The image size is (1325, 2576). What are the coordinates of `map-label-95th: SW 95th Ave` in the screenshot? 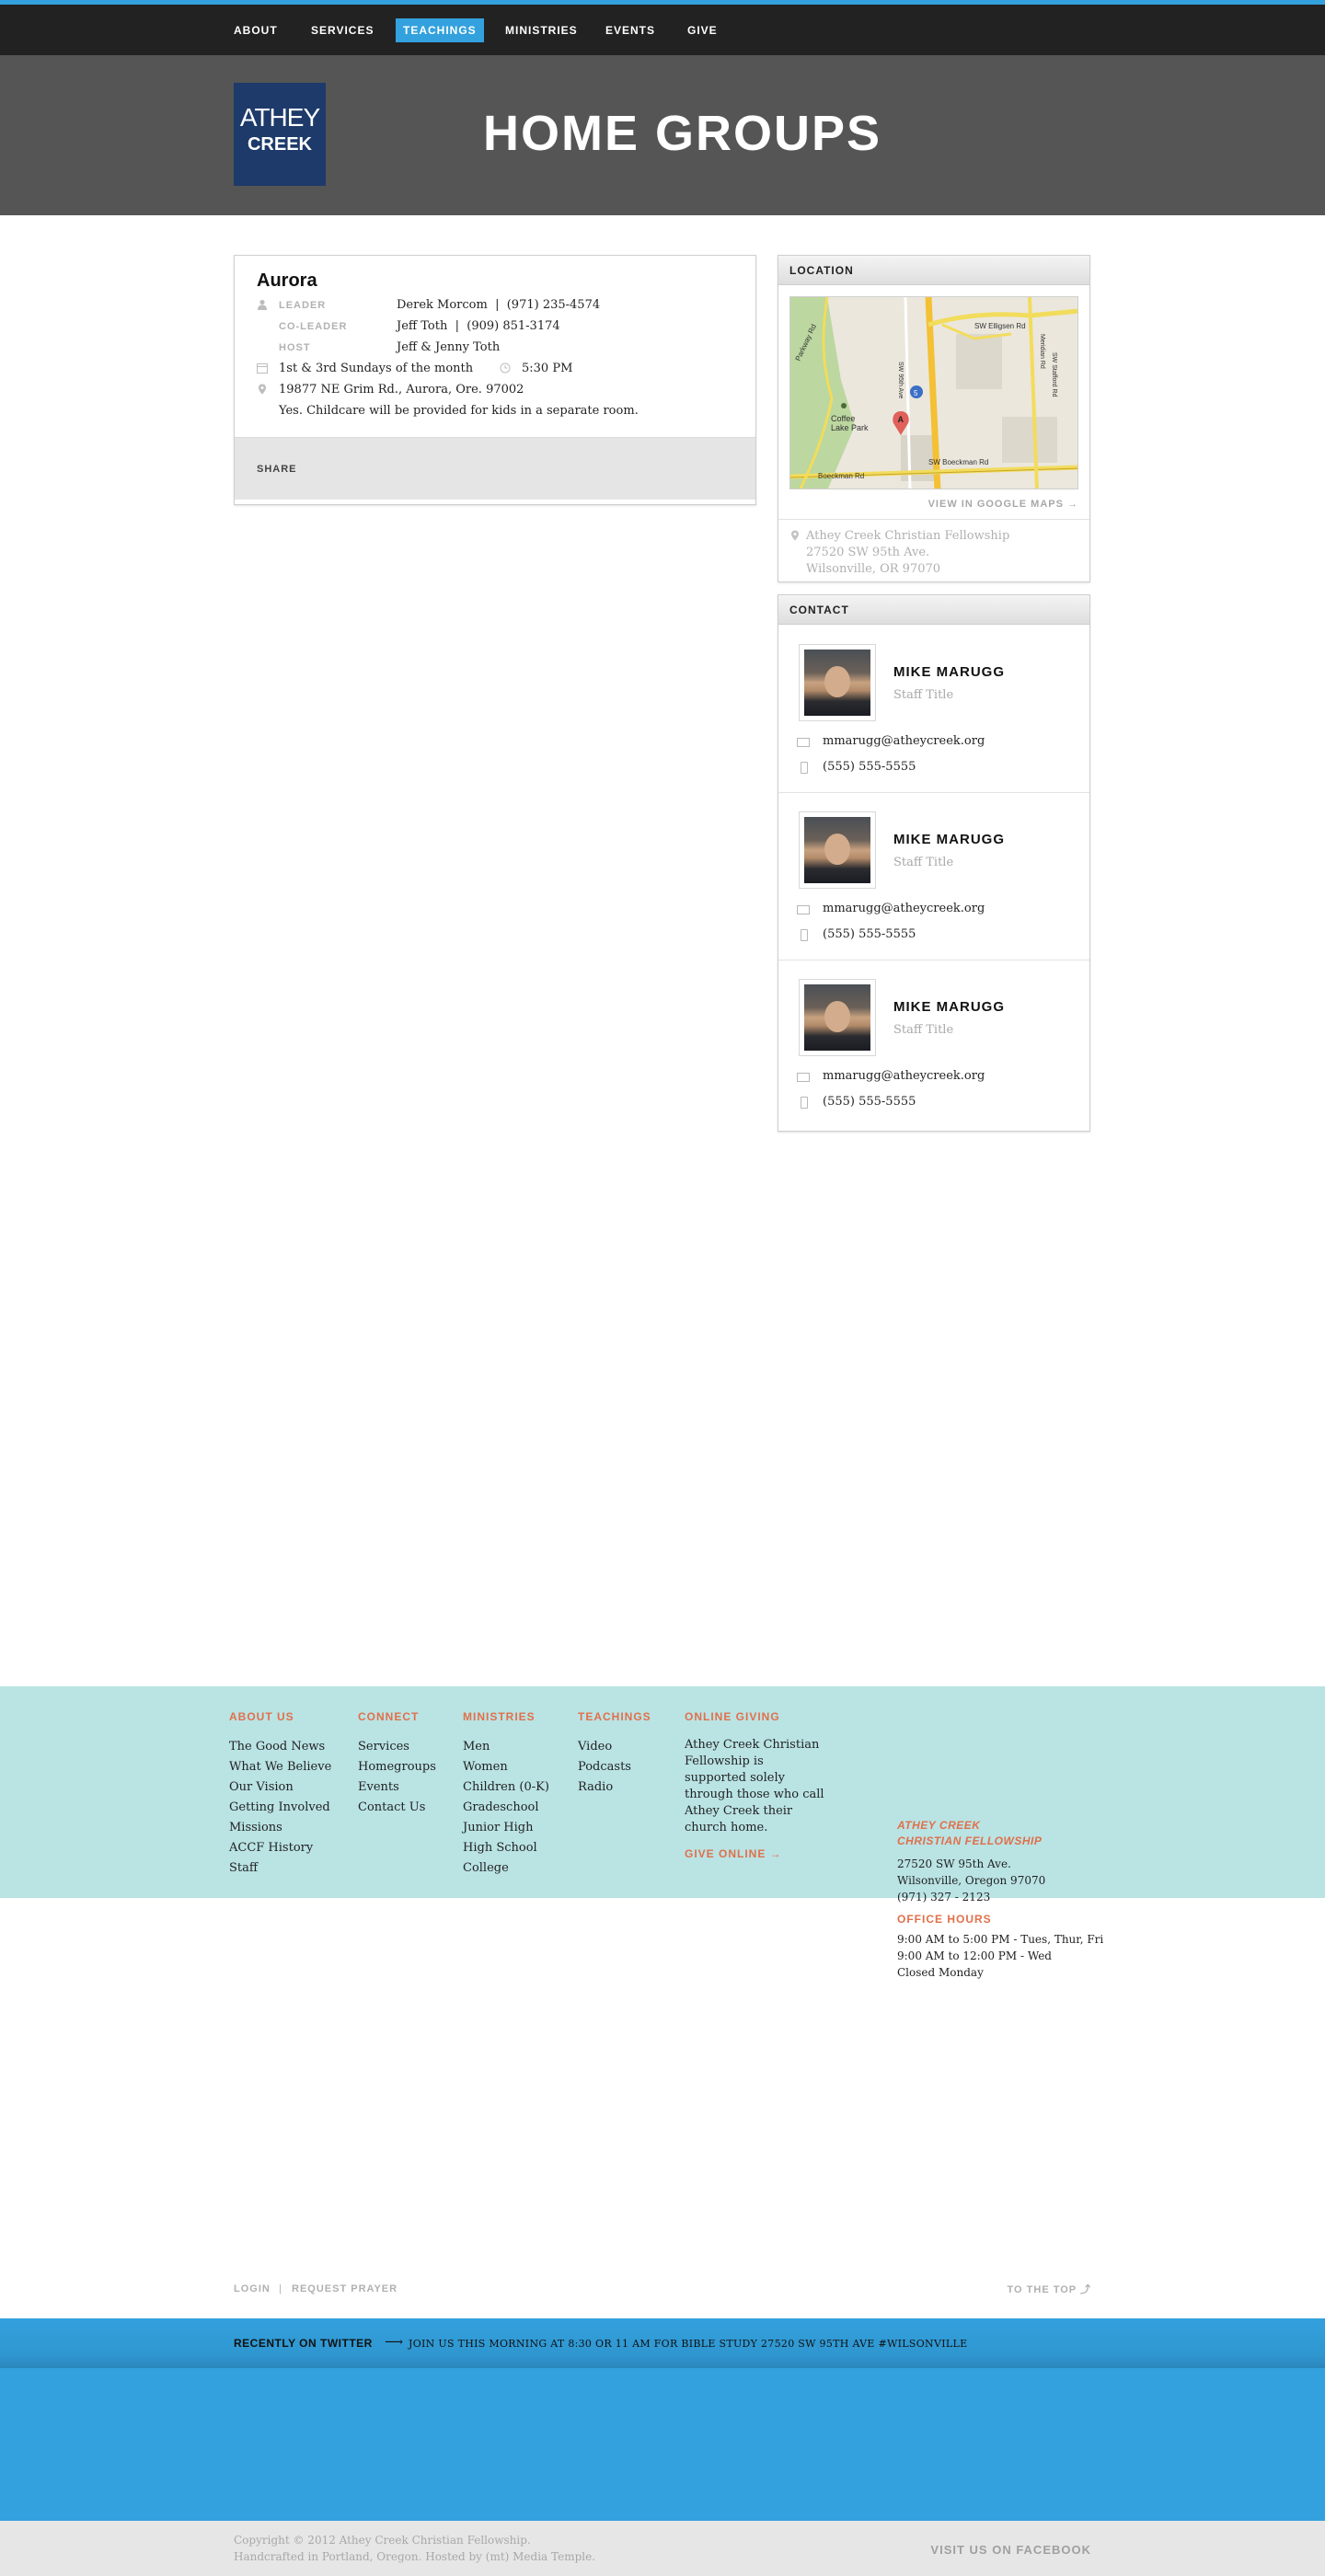 It's located at (900, 380).